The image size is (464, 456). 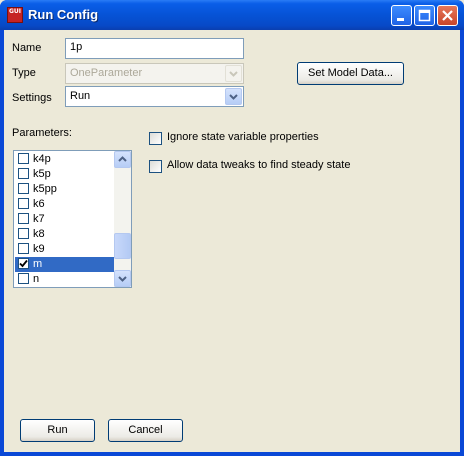 I want to click on list-item: n, so click(x=64, y=279).